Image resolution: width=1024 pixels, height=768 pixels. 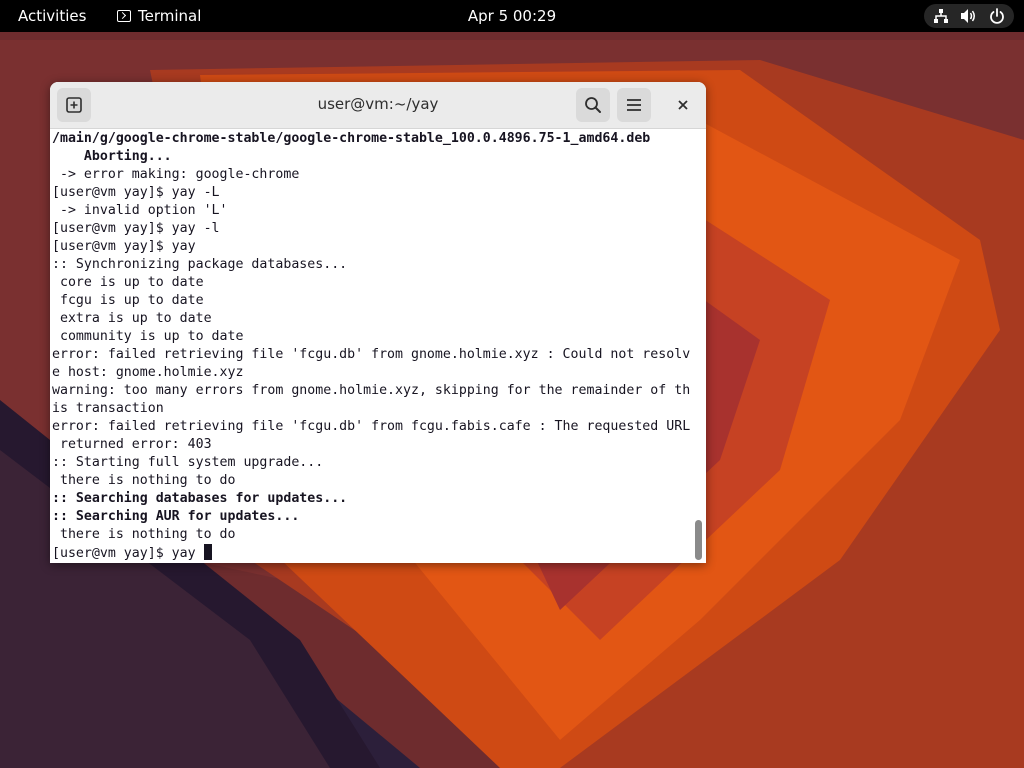 What do you see at coordinates (136, 192) in the screenshot?
I see `terminal-line: [user@vm yay]$ yay -L` at bounding box center [136, 192].